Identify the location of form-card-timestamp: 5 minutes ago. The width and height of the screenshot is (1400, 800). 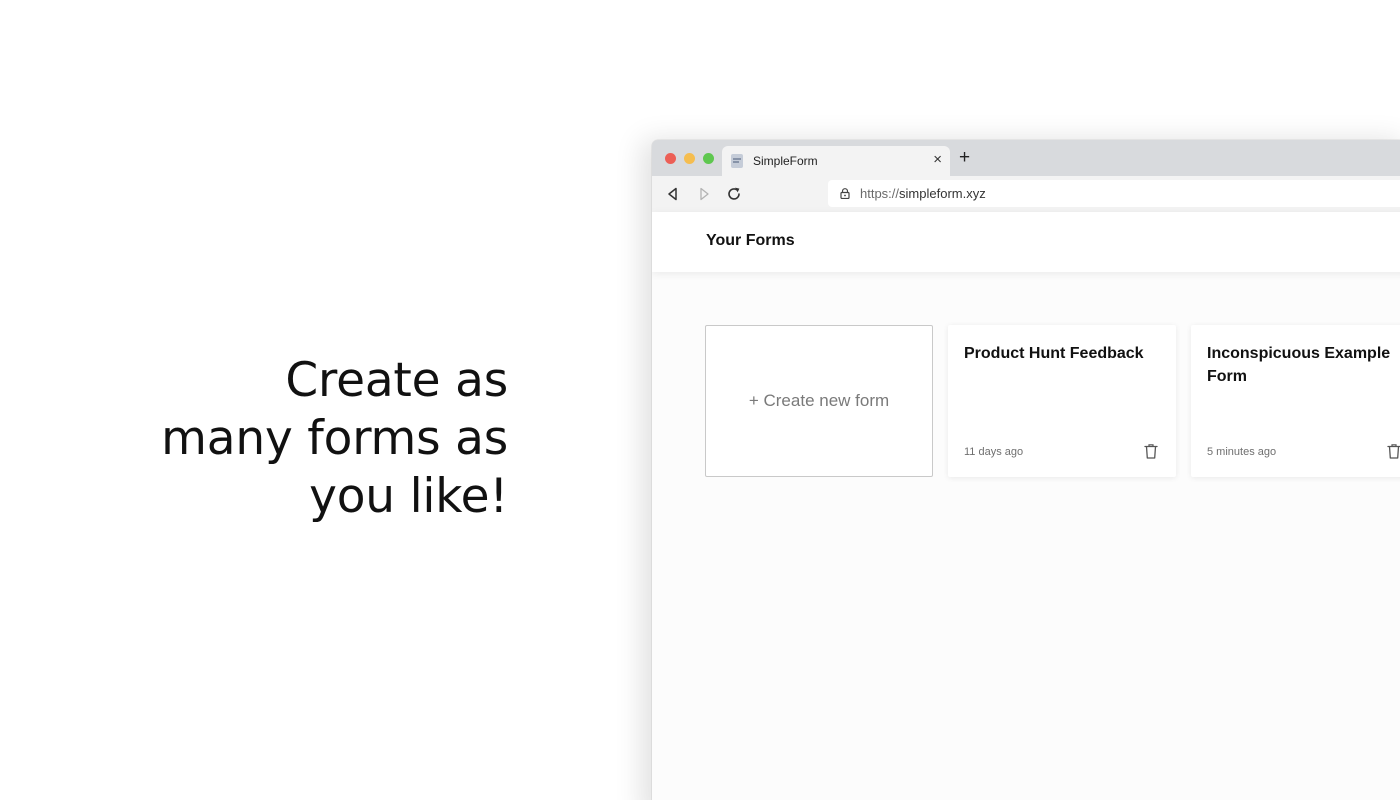
(1242, 452).